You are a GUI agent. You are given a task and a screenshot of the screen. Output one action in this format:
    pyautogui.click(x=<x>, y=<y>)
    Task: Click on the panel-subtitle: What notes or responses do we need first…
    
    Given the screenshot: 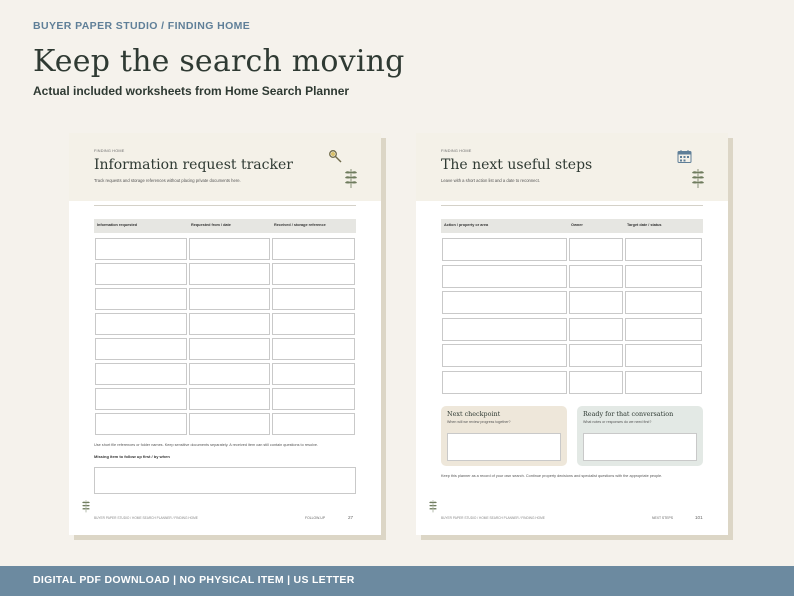 What is the action you would take?
    pyautogui.click(x=617, y=422)
    